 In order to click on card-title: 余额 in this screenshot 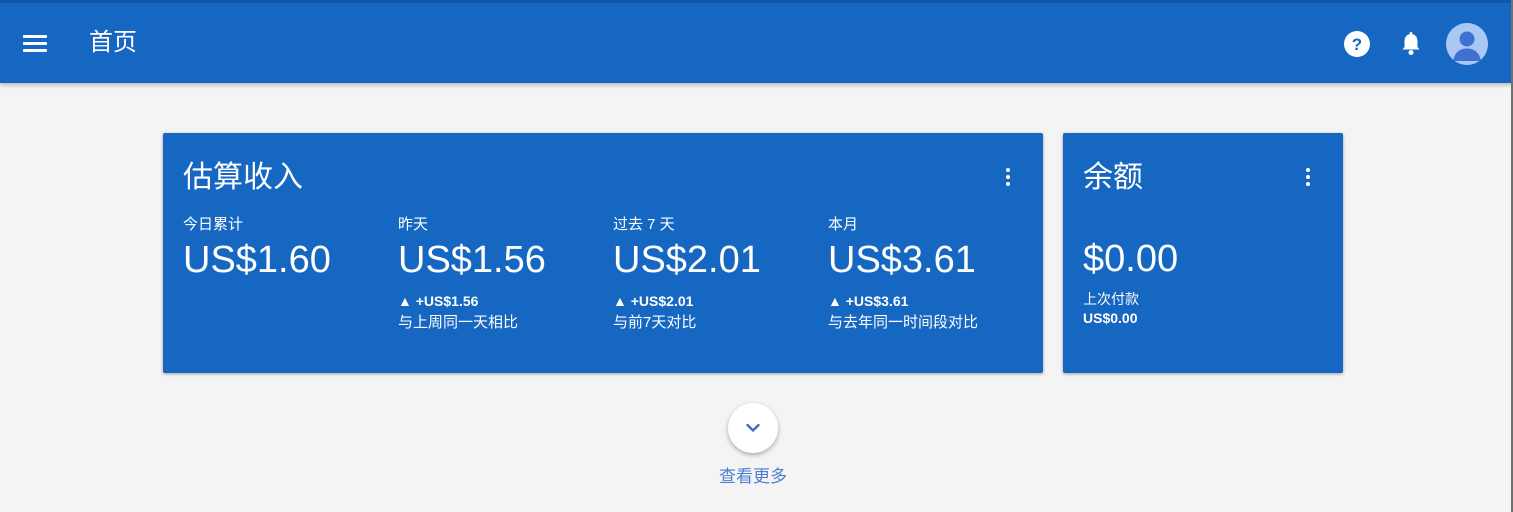, I will do `click(1113, 177)`.